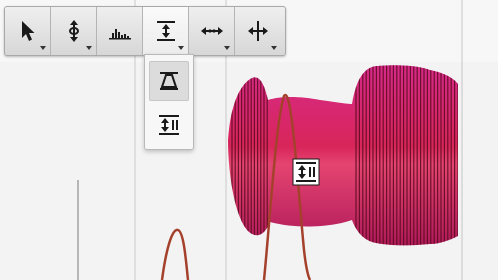 The image size is (498, 280). I want to click on stretch-tool-submenu, so click(169, 102).